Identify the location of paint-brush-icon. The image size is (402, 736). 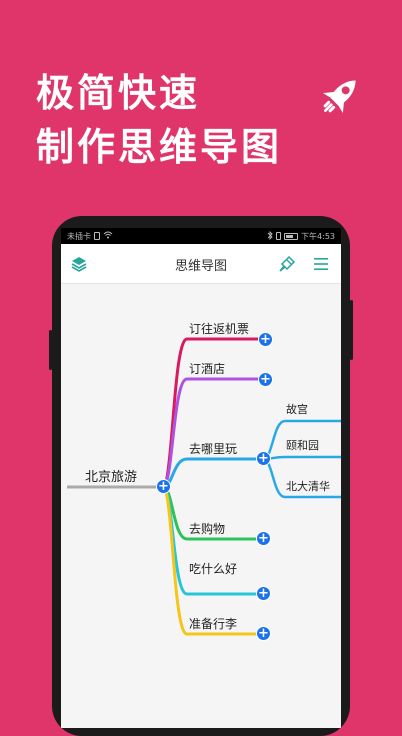
(287, 264).